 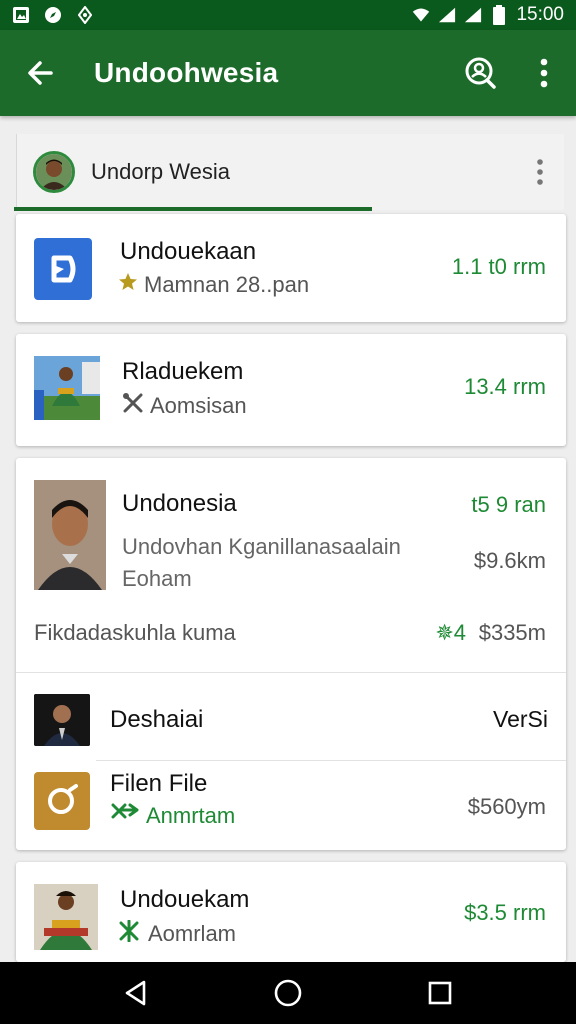 I want to click on item-title: Filen File, so click(x=159, y=783).